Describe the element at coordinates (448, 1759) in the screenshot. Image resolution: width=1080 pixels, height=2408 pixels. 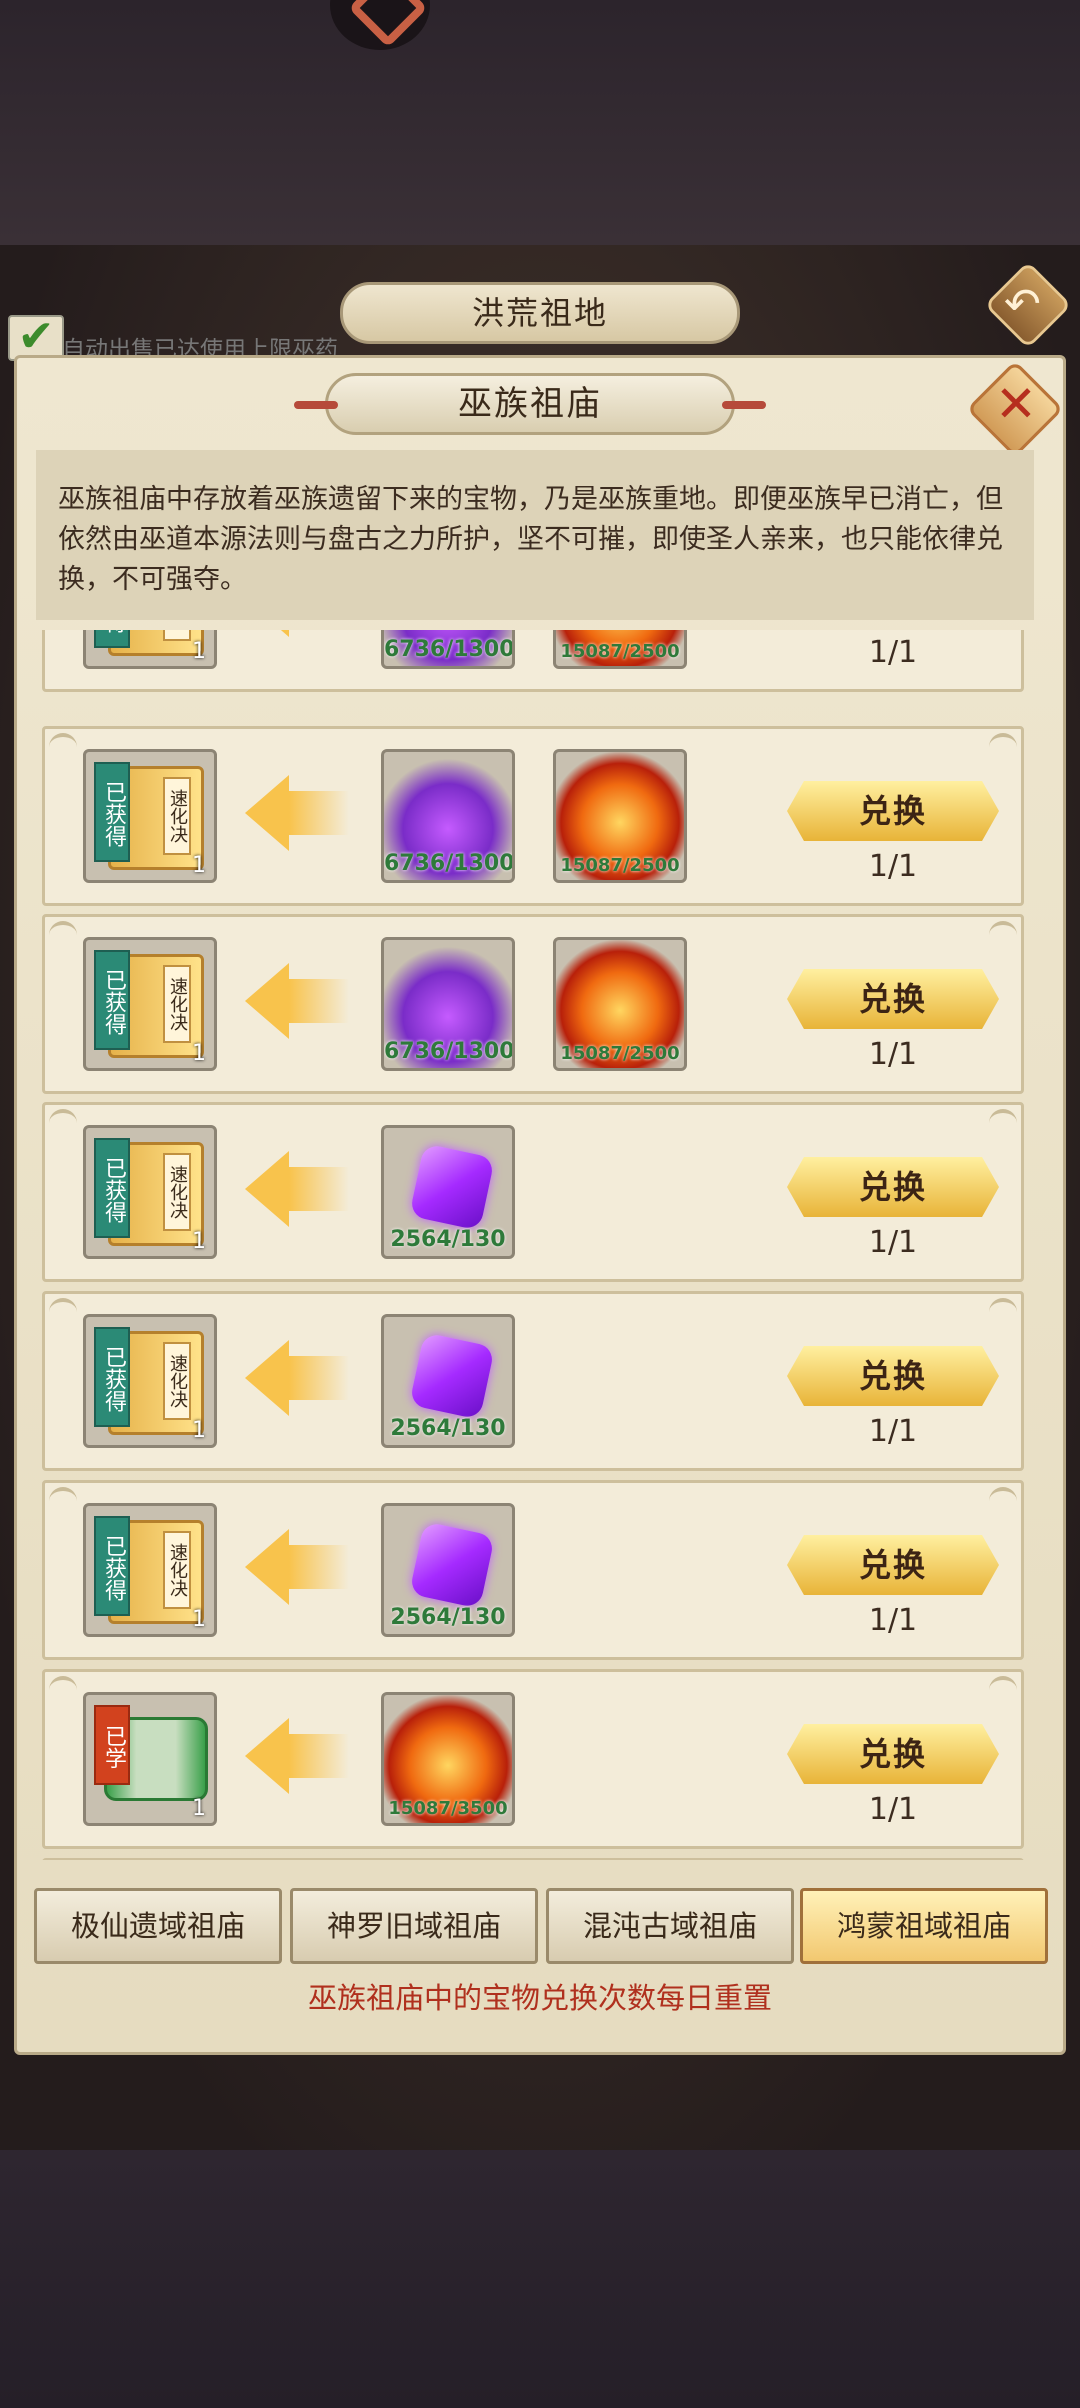
I see `cost-slot-flame: 15087/3500` at that location.